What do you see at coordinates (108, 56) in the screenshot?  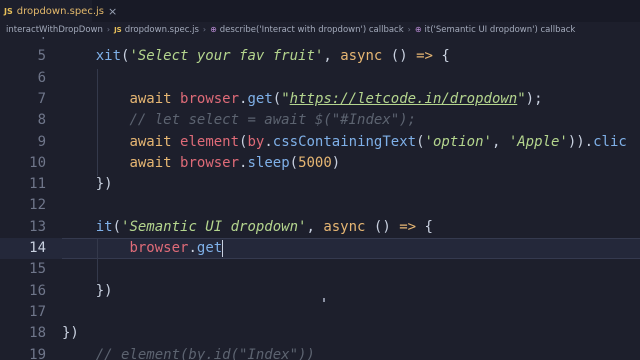 I see `code-token: xit` at bounding box center [108, 56].